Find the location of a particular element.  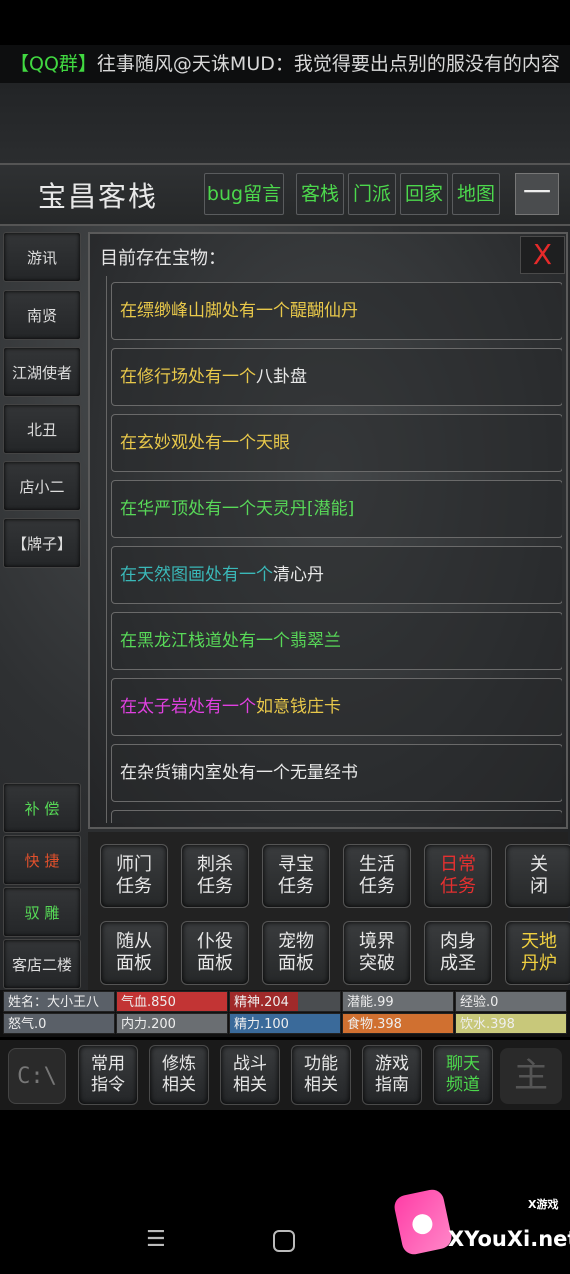

watermark-logo-icon is located at coordinates (423, 1222).